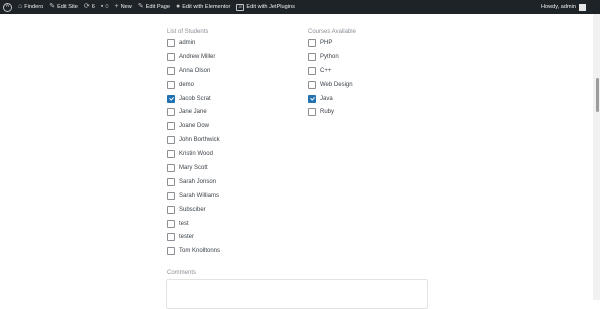 The width and height of the screenshot is (600, 309). What do you see at coordinates (157, 7) in the screenshot?
I see `edit-page-label: Edit Page` at bounding box center [157, 7].